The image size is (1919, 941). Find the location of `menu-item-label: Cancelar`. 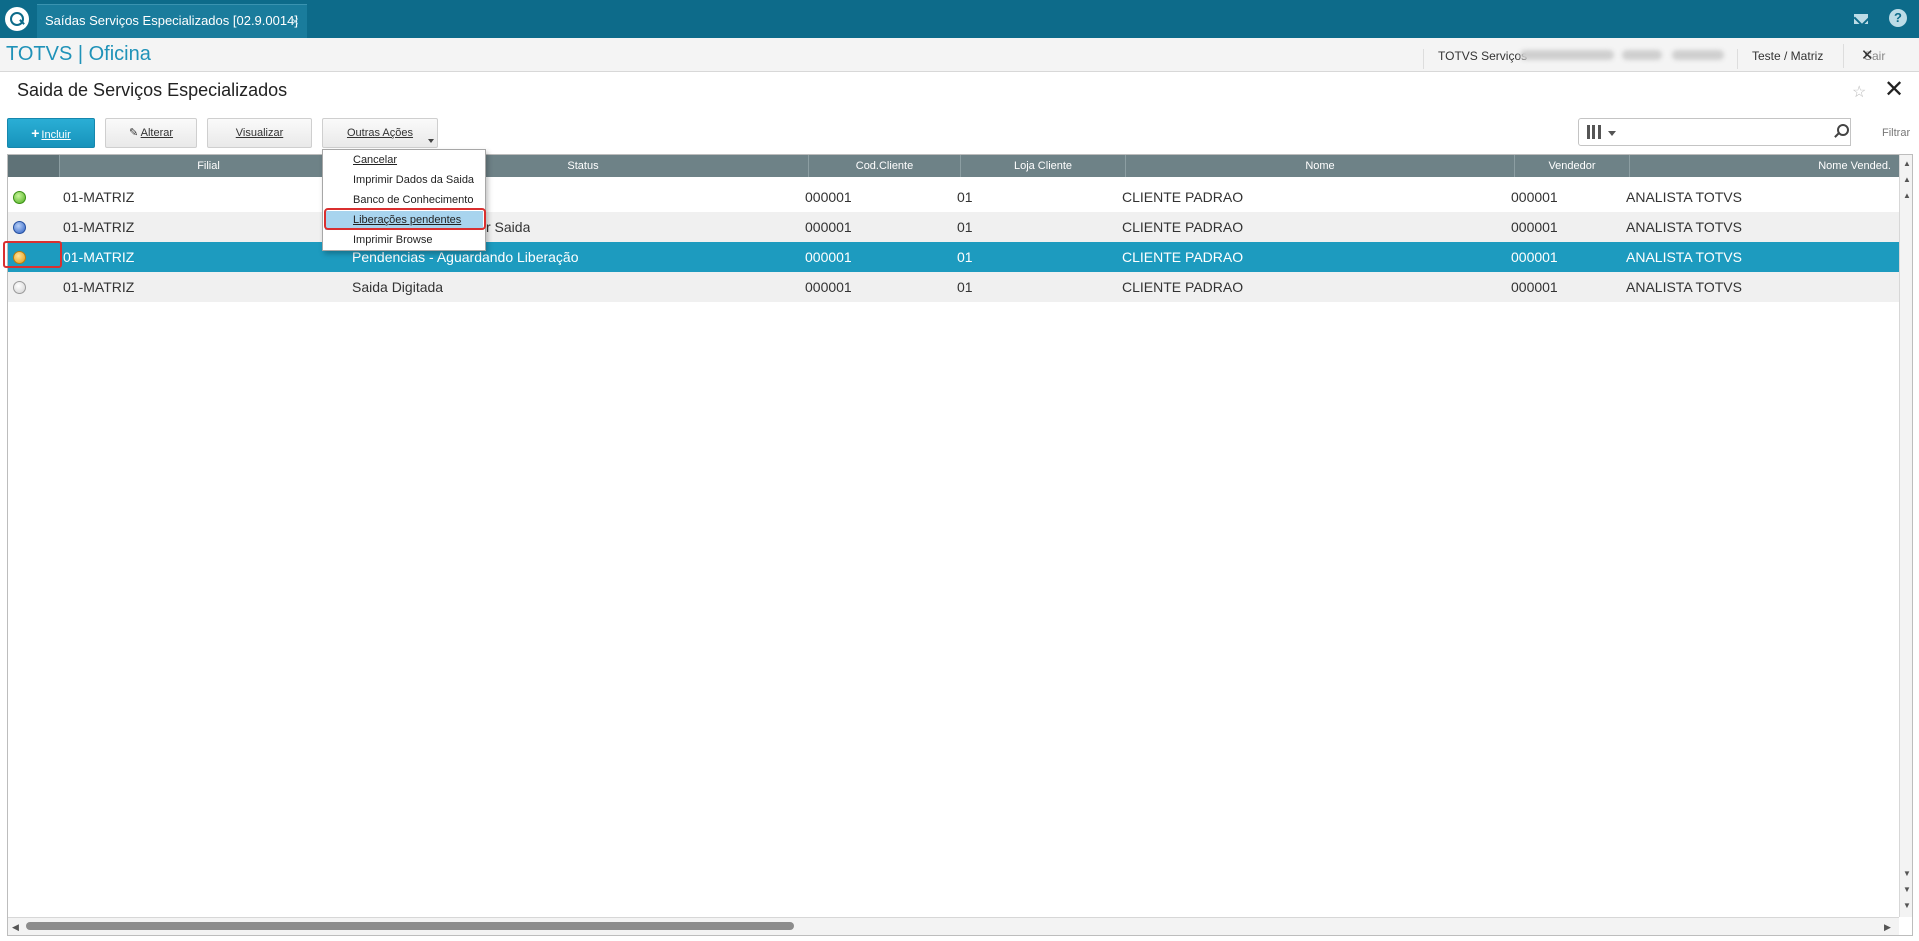

menu-item-label: Cancelar is located at coordinates (375, 160).